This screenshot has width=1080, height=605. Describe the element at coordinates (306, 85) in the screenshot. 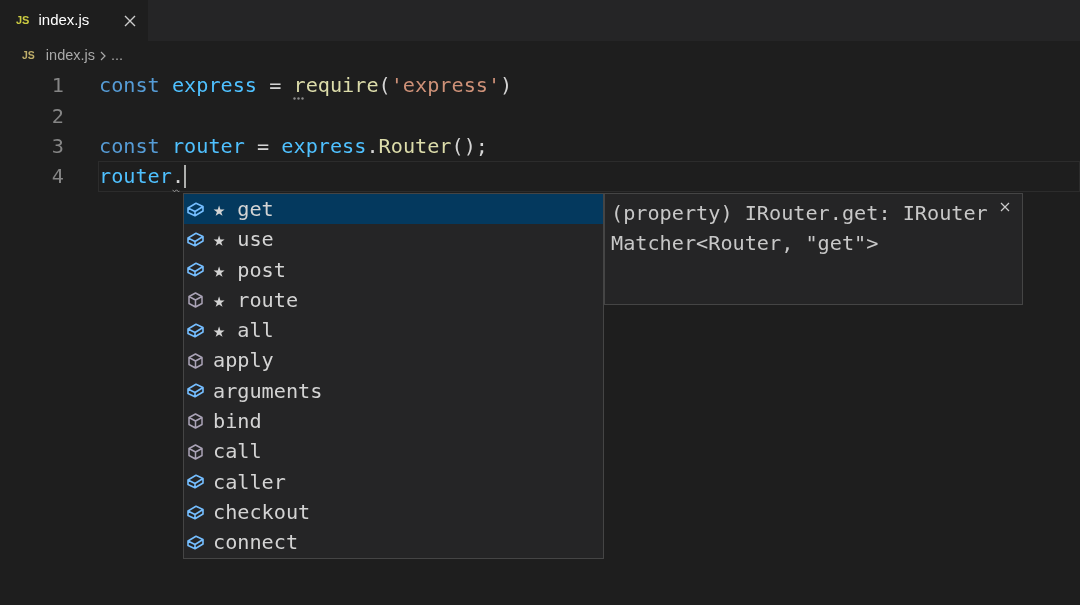

I see `code-line: const express = require('express')` at that location.